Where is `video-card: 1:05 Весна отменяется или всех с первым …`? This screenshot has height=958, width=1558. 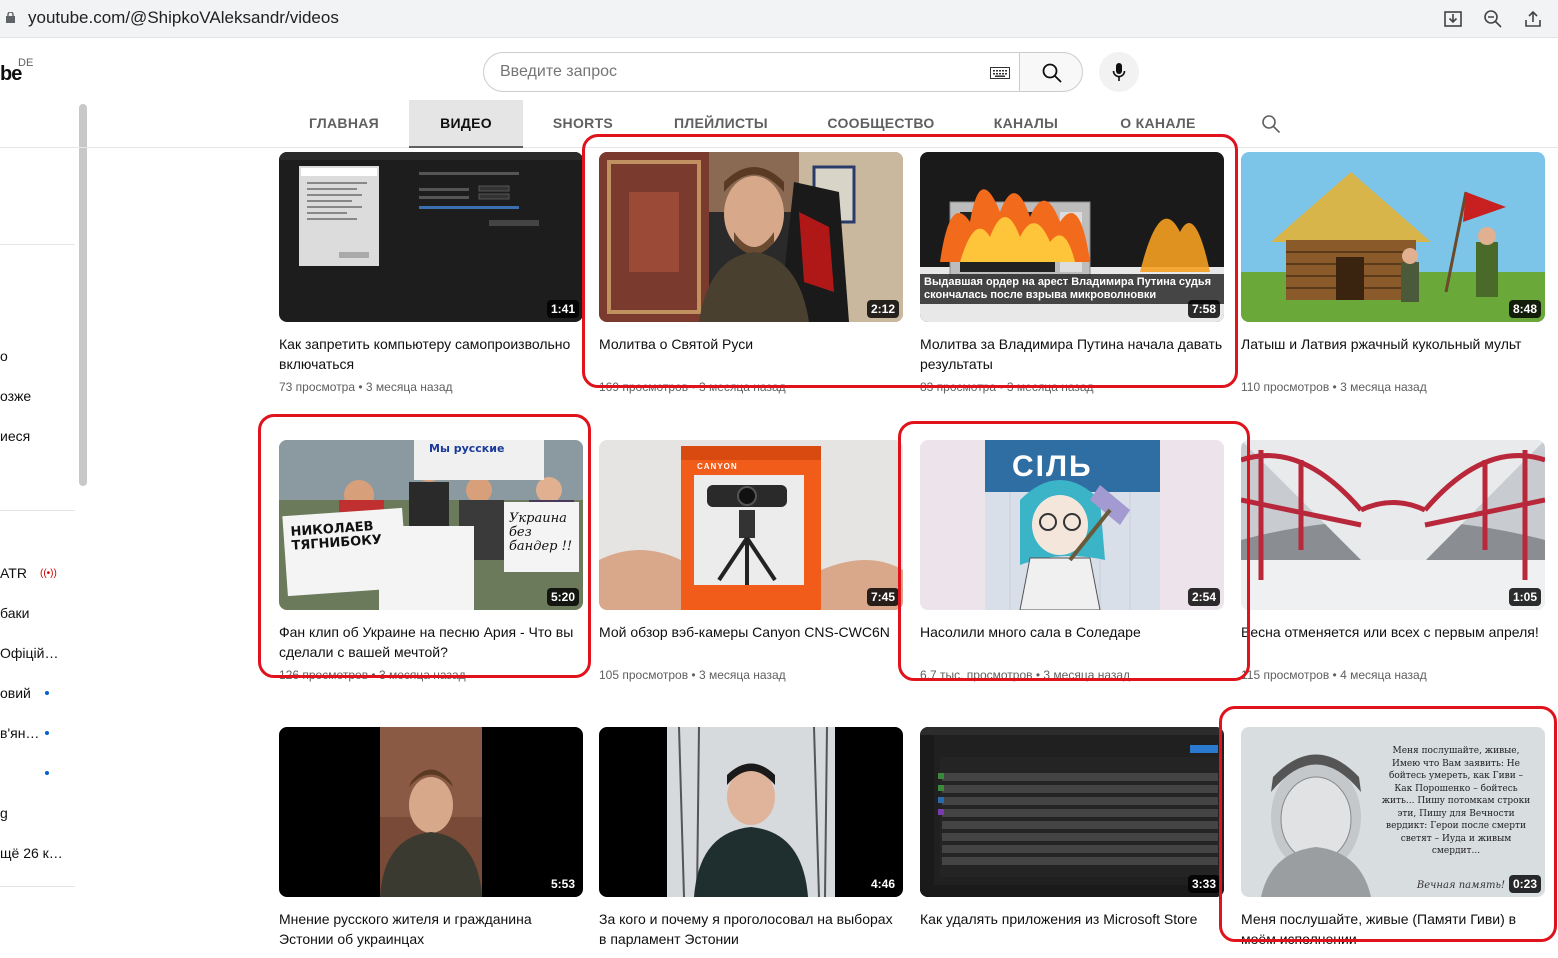 video-card: 1:05 Весна отменяется или всех с первым … is located at coordinates (1393, 561).